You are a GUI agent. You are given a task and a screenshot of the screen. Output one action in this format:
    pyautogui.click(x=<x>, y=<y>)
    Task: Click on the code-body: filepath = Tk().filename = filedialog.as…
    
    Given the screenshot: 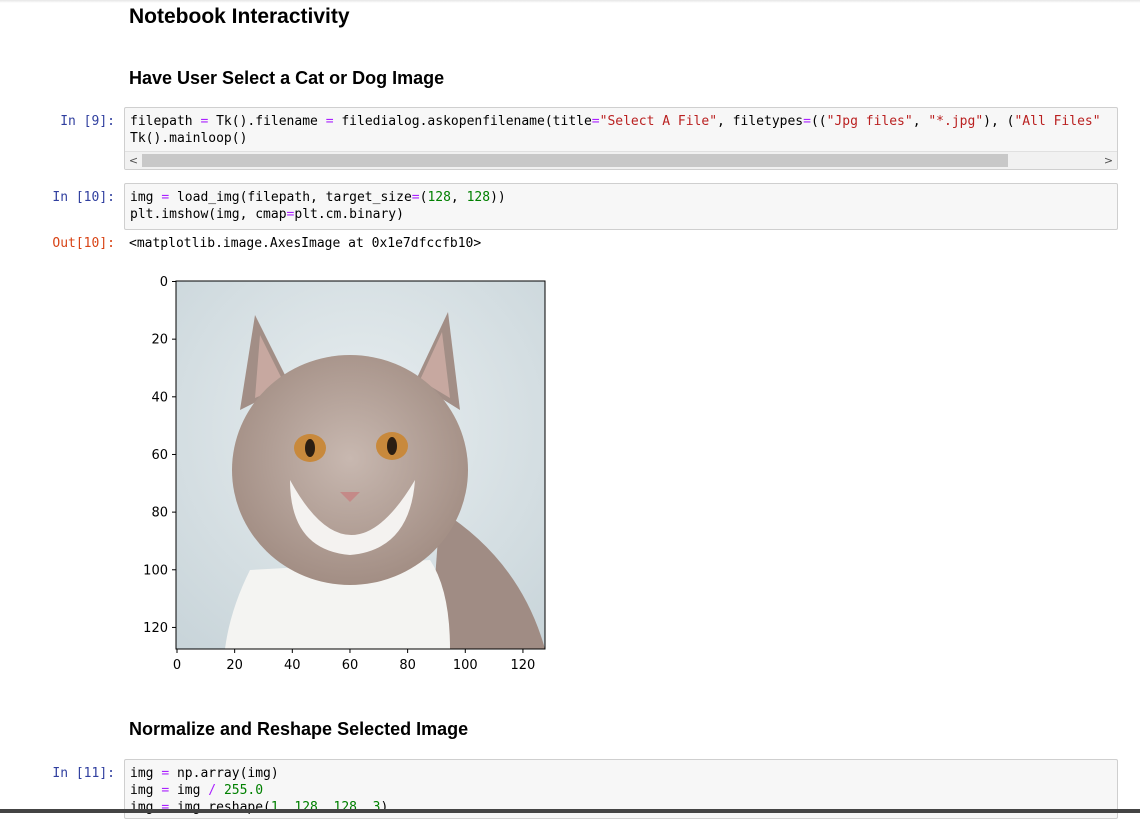 What is the action you would take?
    pyautogui.click(x=621, y=129)
    